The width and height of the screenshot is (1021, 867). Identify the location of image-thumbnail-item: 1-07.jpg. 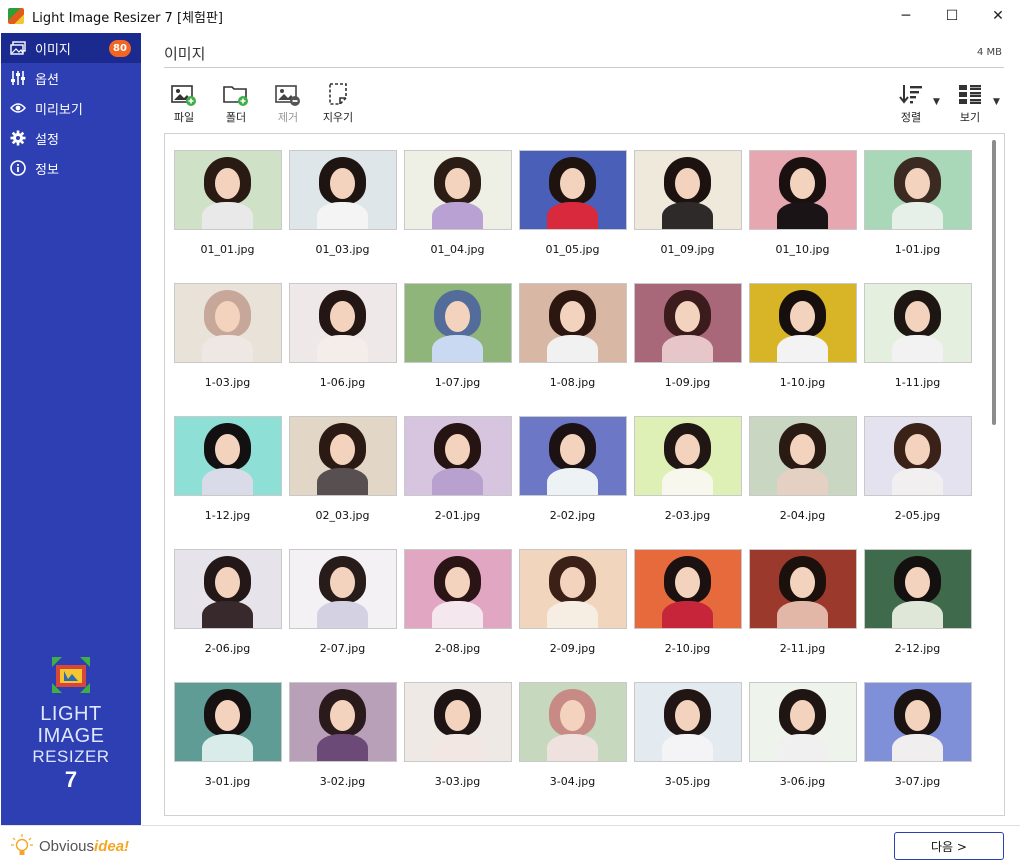
(457, 349).